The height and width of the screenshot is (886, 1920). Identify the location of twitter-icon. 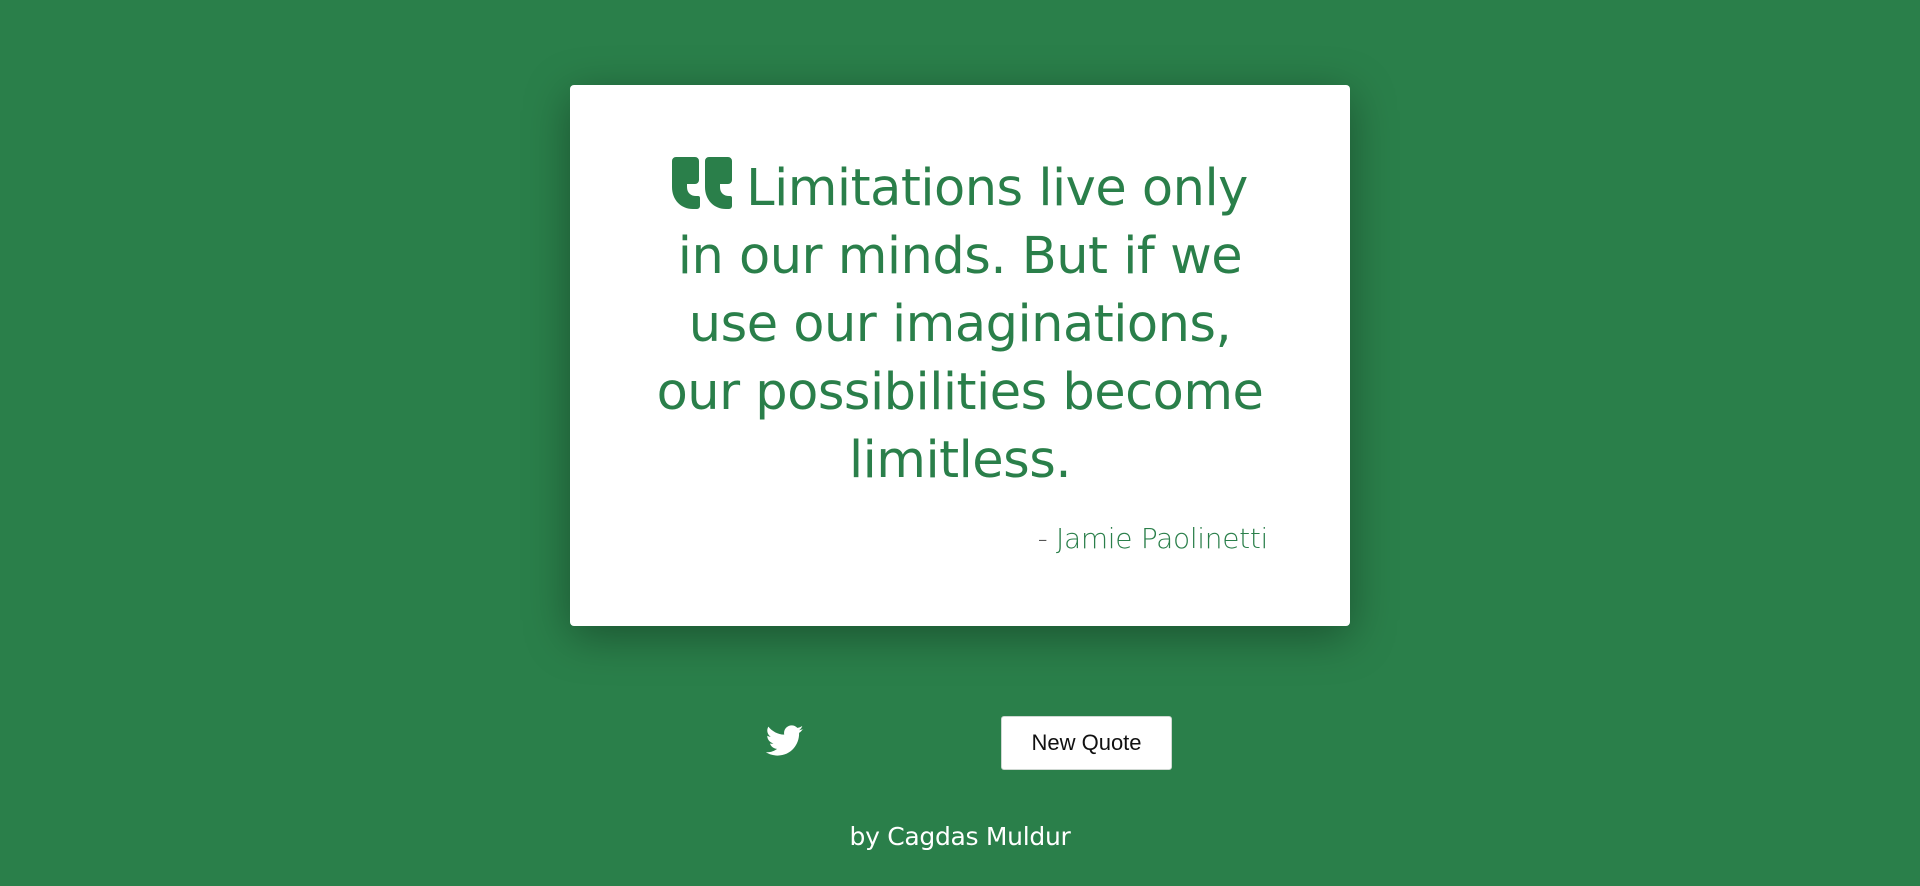
(784, 743).